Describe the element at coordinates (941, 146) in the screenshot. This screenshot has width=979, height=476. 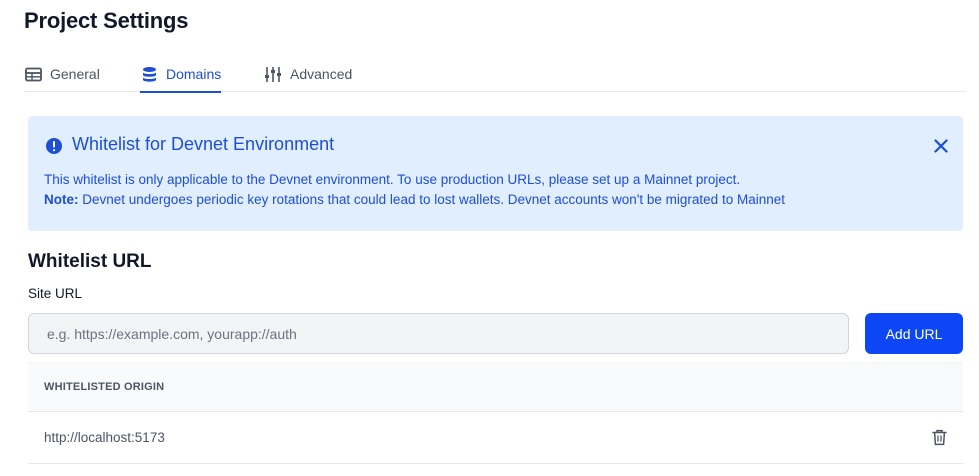
I see `close-icon` at that location.